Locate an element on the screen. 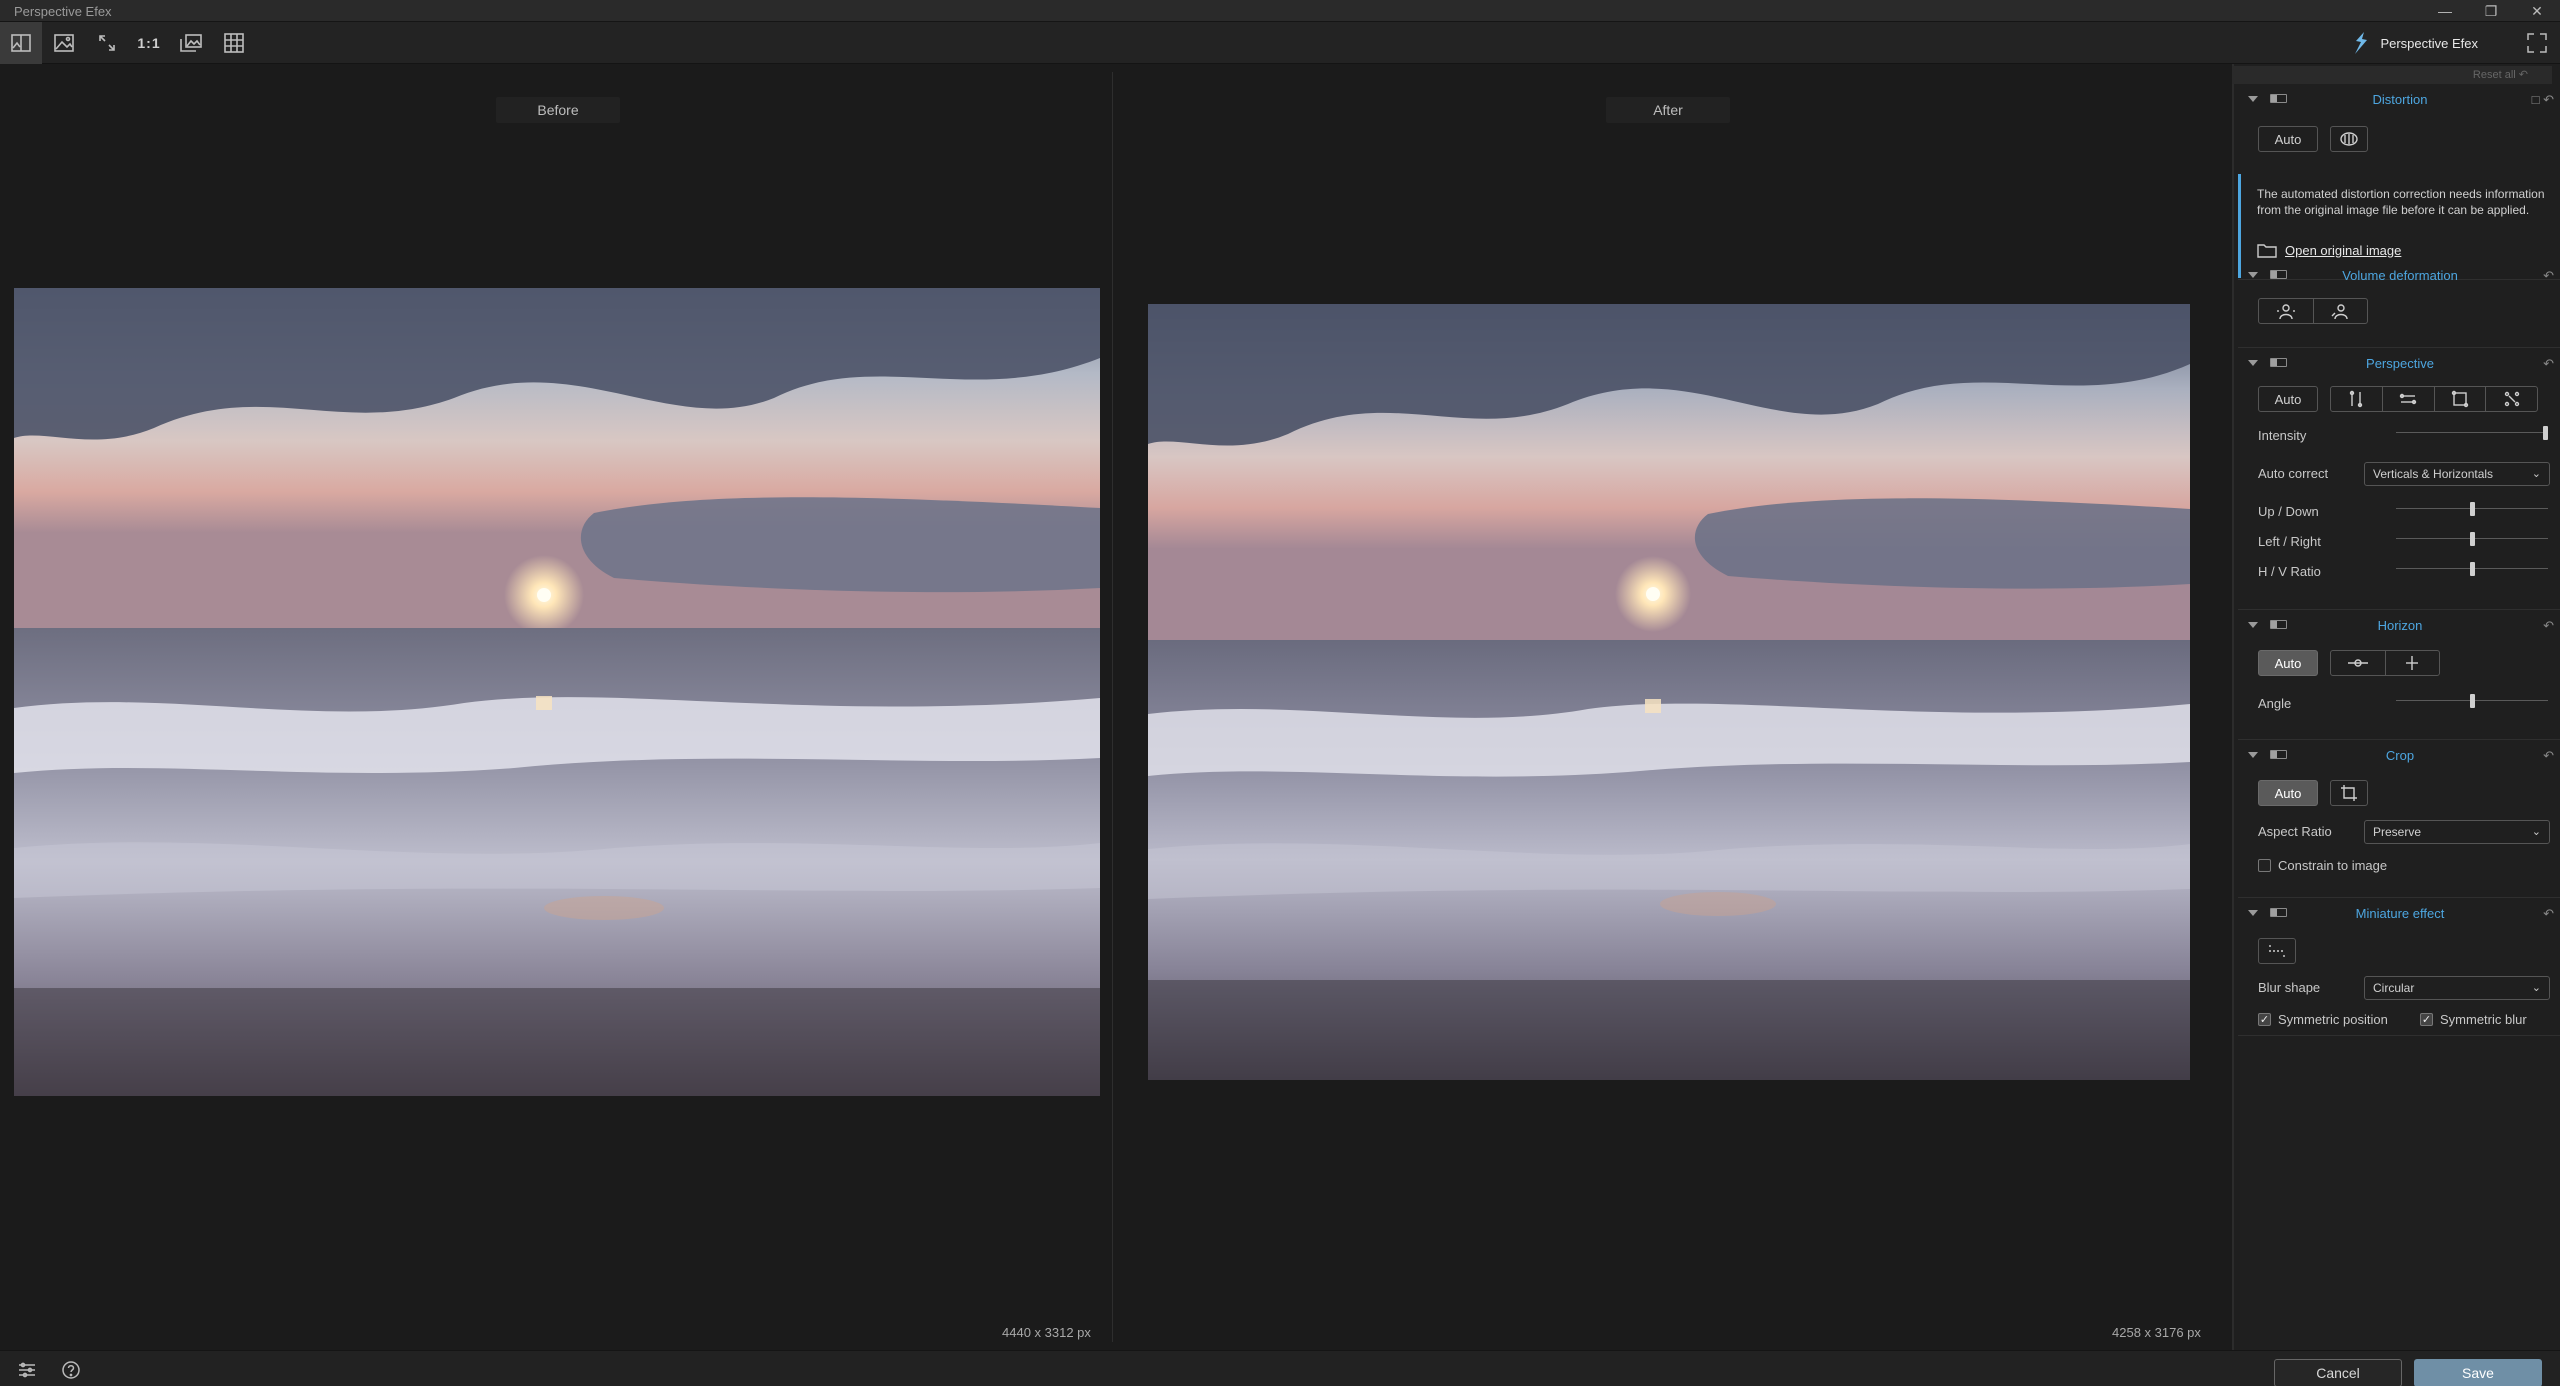 The width and height of the screenshot is (2560, 1386). symmetric-position-label: Symmetric position is located at coordinates (2333, 1019).